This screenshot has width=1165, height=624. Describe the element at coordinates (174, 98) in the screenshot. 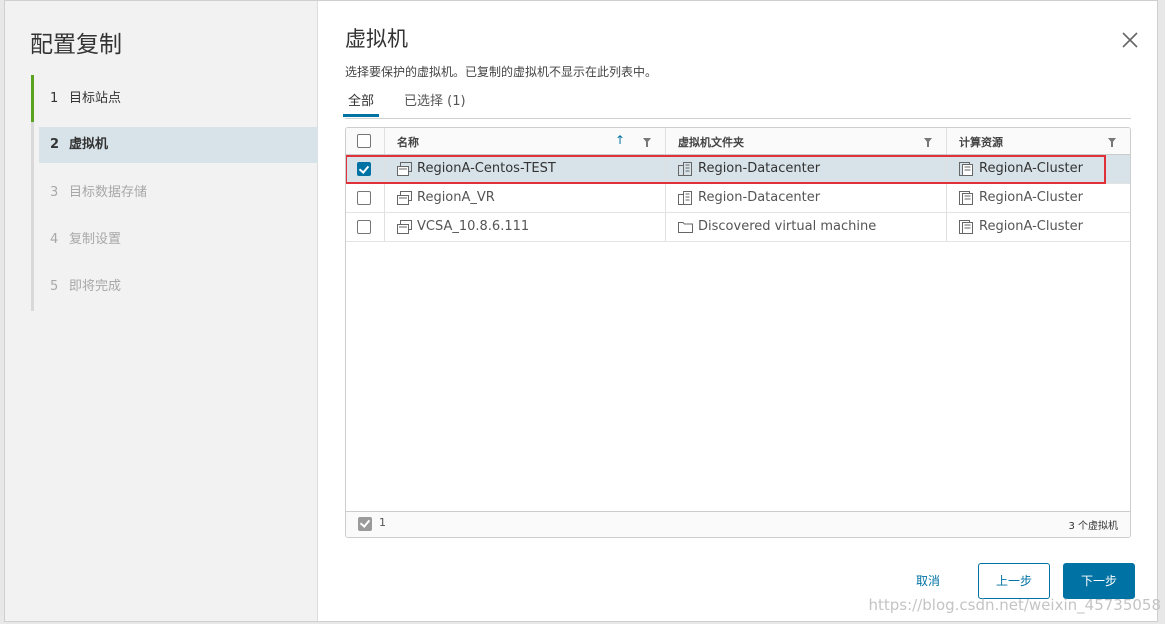

I see `step-target-site: 1 目标站点` at that location.